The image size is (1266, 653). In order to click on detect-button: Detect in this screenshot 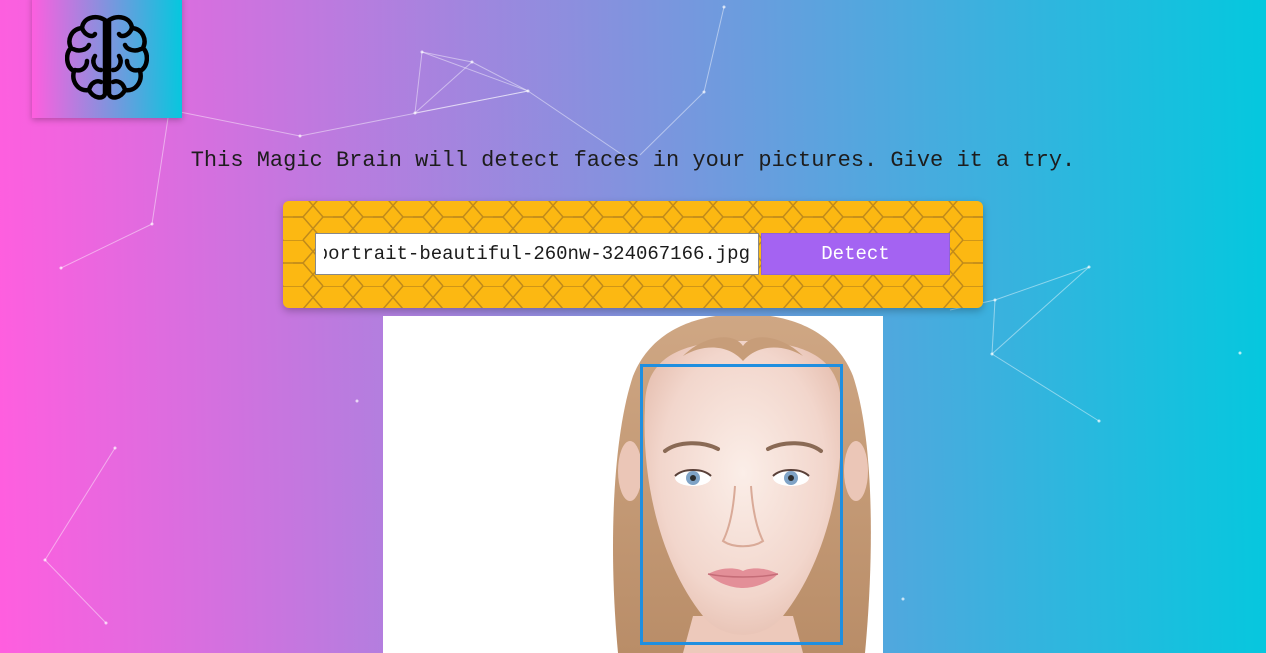, I will do `click(855, 254)`.